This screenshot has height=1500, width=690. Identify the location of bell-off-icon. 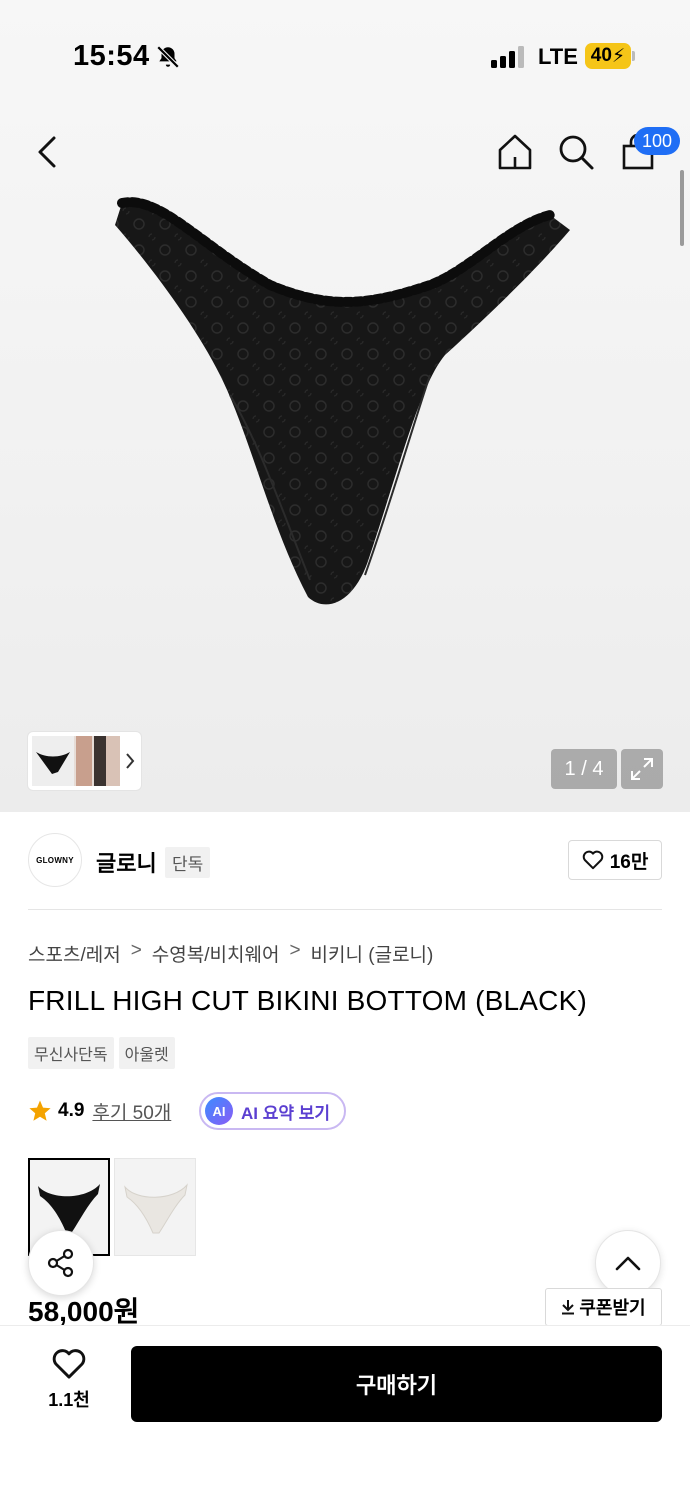
(168, 57).